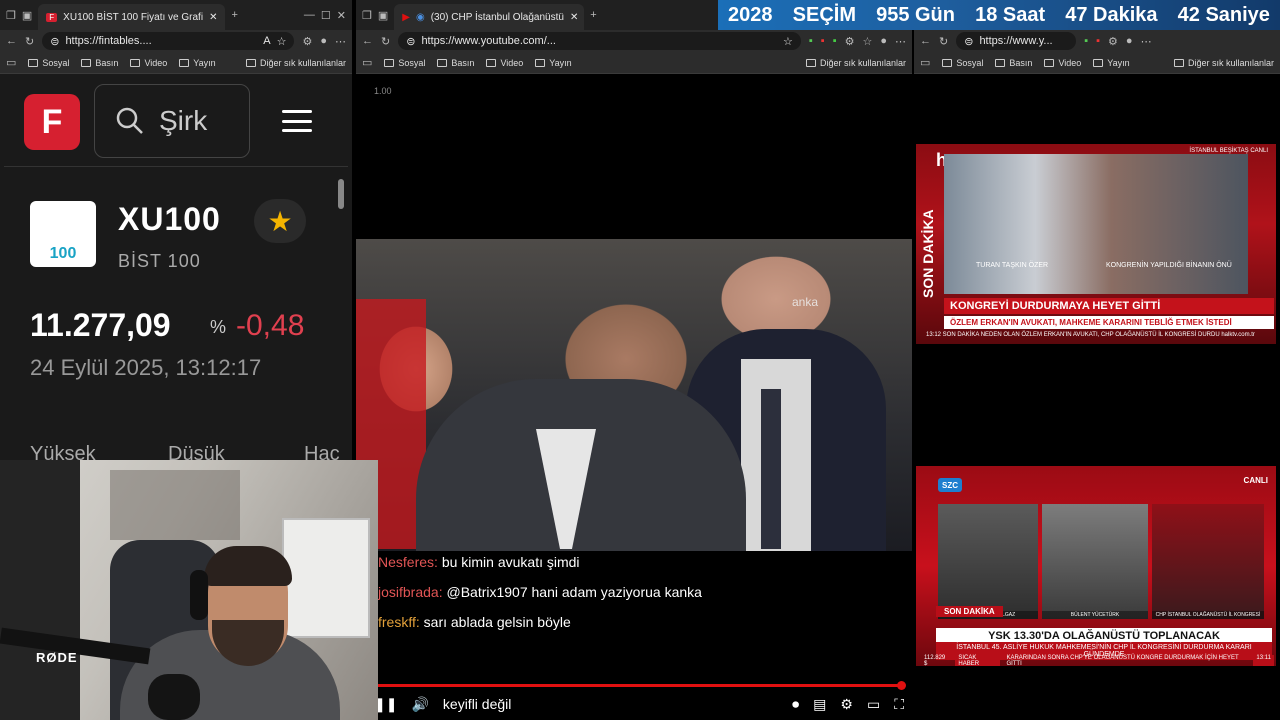  I want to click on theater-mode-icon: ▭, so click(873, 704).